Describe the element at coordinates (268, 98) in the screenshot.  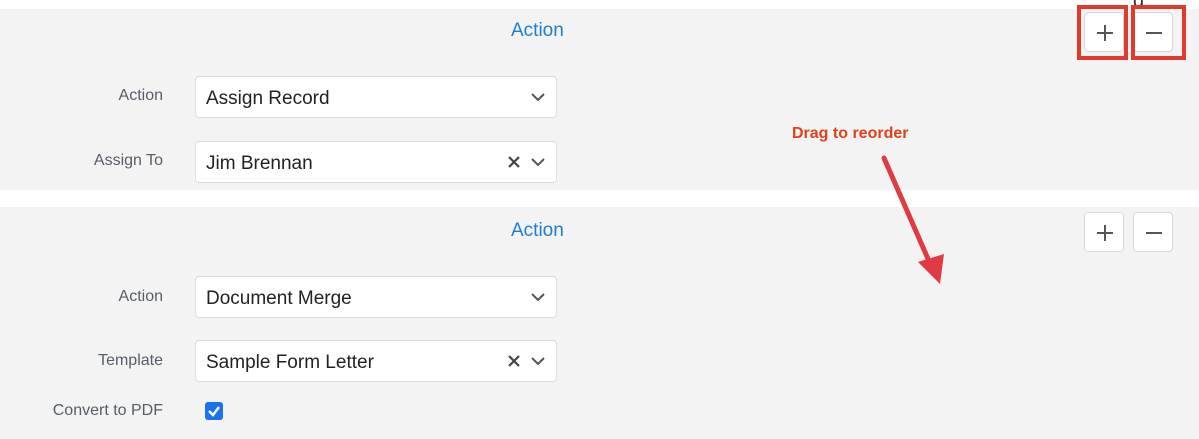
I see `action-select-value: Assign Record` at that location.